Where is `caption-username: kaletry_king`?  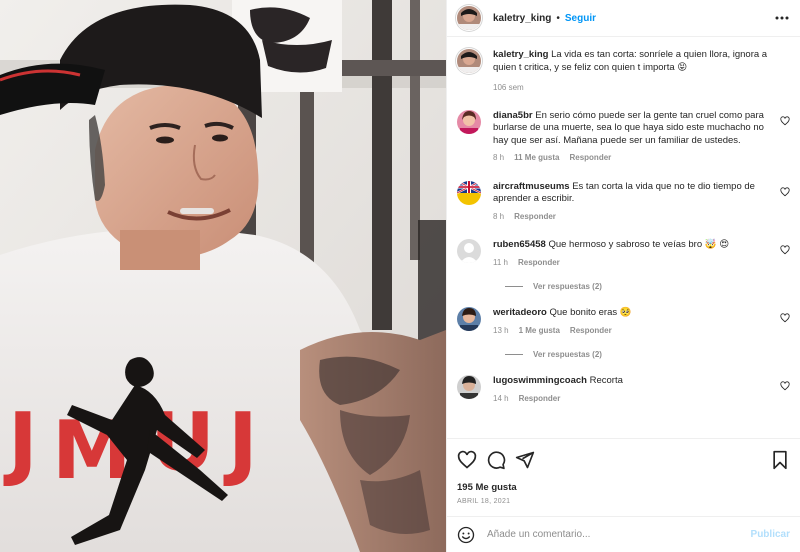
caption-username: kaletry_king is located at coordinates (520, 54).